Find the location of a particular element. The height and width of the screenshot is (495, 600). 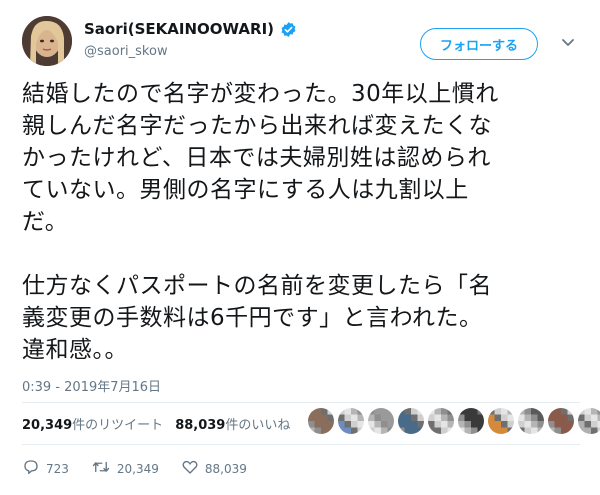

retweet-icon is located at coordinates (104, 468).